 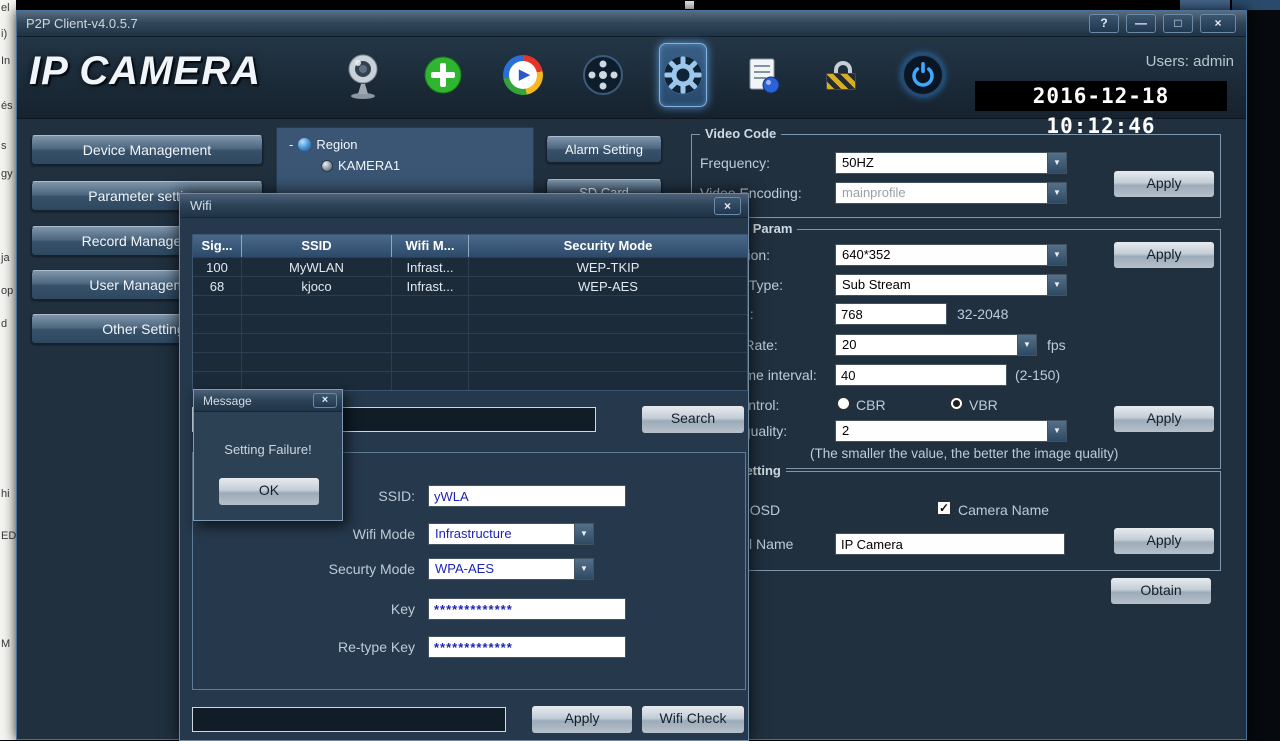 I want to click on sidebar-item-device-management: Device Management, so click(x=147, y=150).